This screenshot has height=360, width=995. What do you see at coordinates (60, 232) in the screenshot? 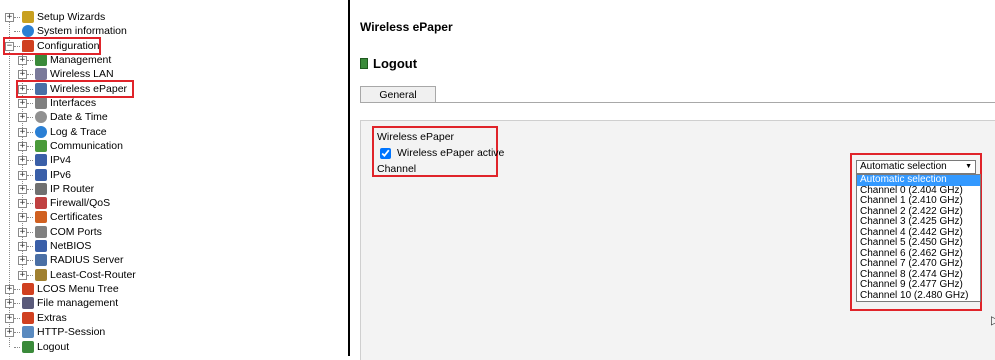
I see `tree-item-com-ports: + COM Ports` at bounding box center [60, 232].